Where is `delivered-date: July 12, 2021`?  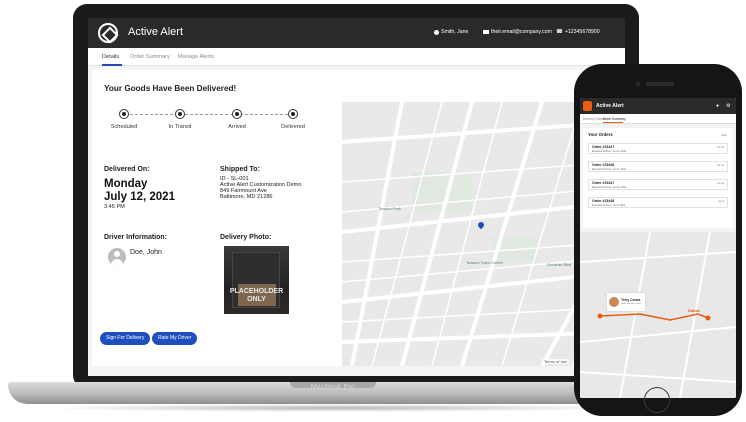
delivered-date: July 12, 2021 is located at coordinates (139, 197).